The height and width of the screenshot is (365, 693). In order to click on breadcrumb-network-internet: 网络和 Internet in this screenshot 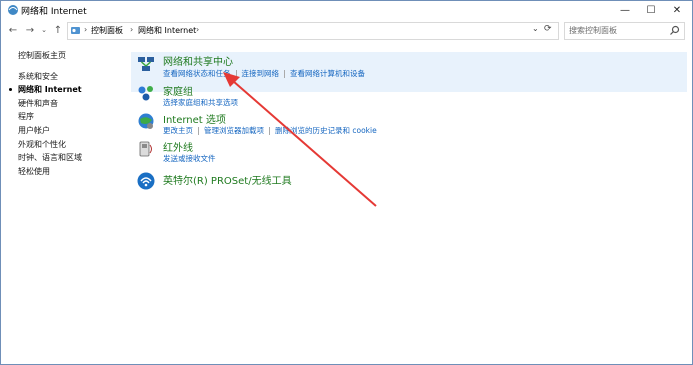, I will do `click(167, 30)`.